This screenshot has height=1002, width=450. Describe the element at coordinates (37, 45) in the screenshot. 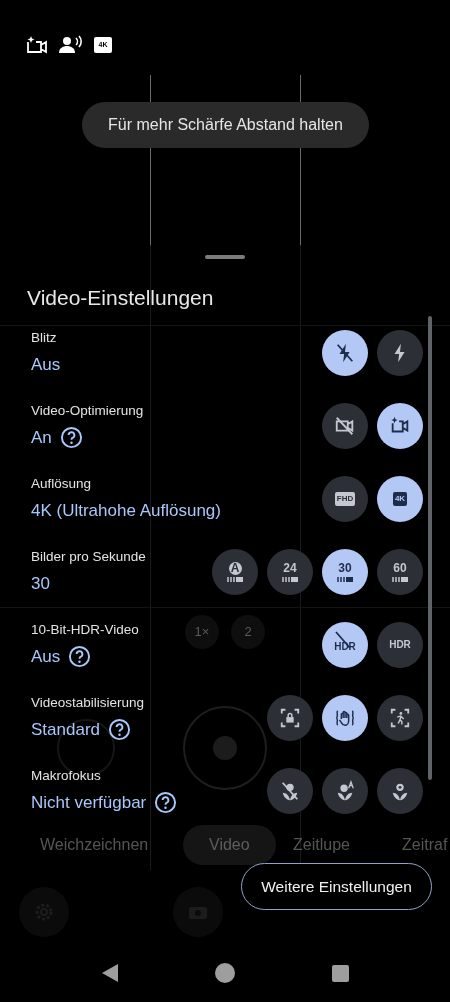

I see `video-sparkle-icon` at that location.